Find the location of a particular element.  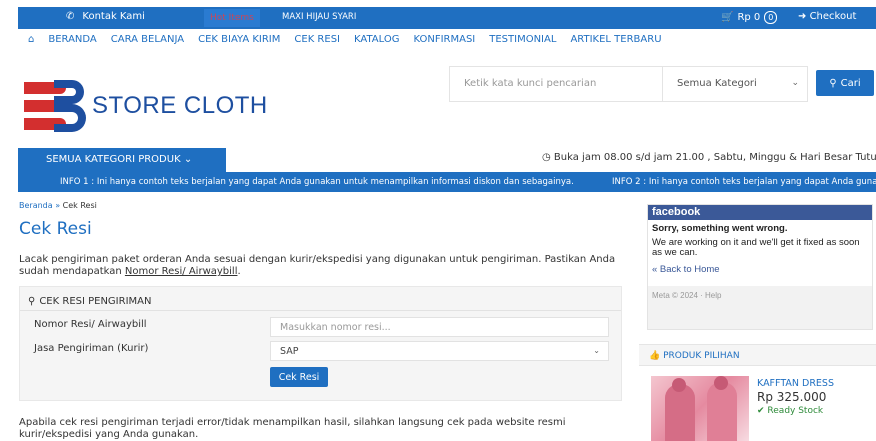

contact-link: ✆ Kontak Kami is located at coordinates (105, 16).